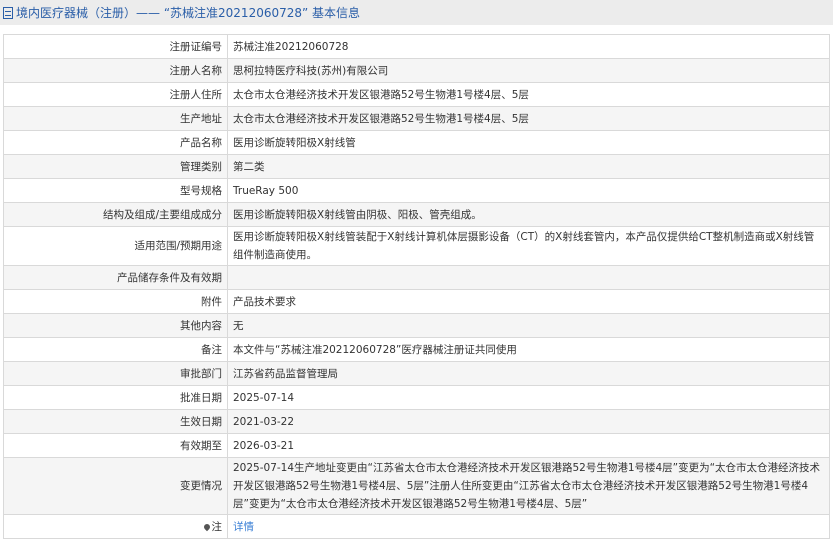 This screenshot has width=833, height=550. I want to click on note-label: 注, so click(217, 526).